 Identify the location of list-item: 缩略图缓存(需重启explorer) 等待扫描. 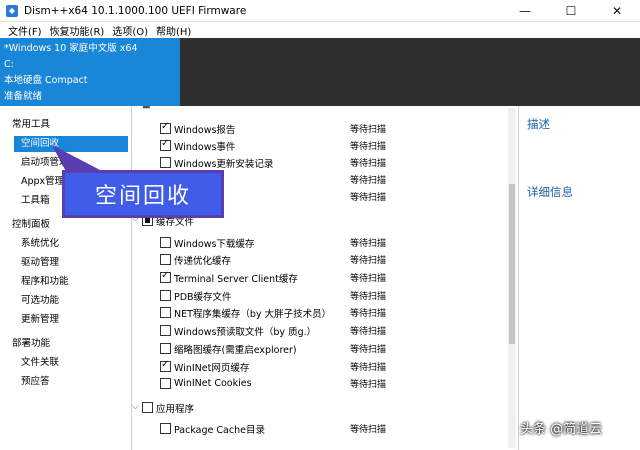
(325, 348).